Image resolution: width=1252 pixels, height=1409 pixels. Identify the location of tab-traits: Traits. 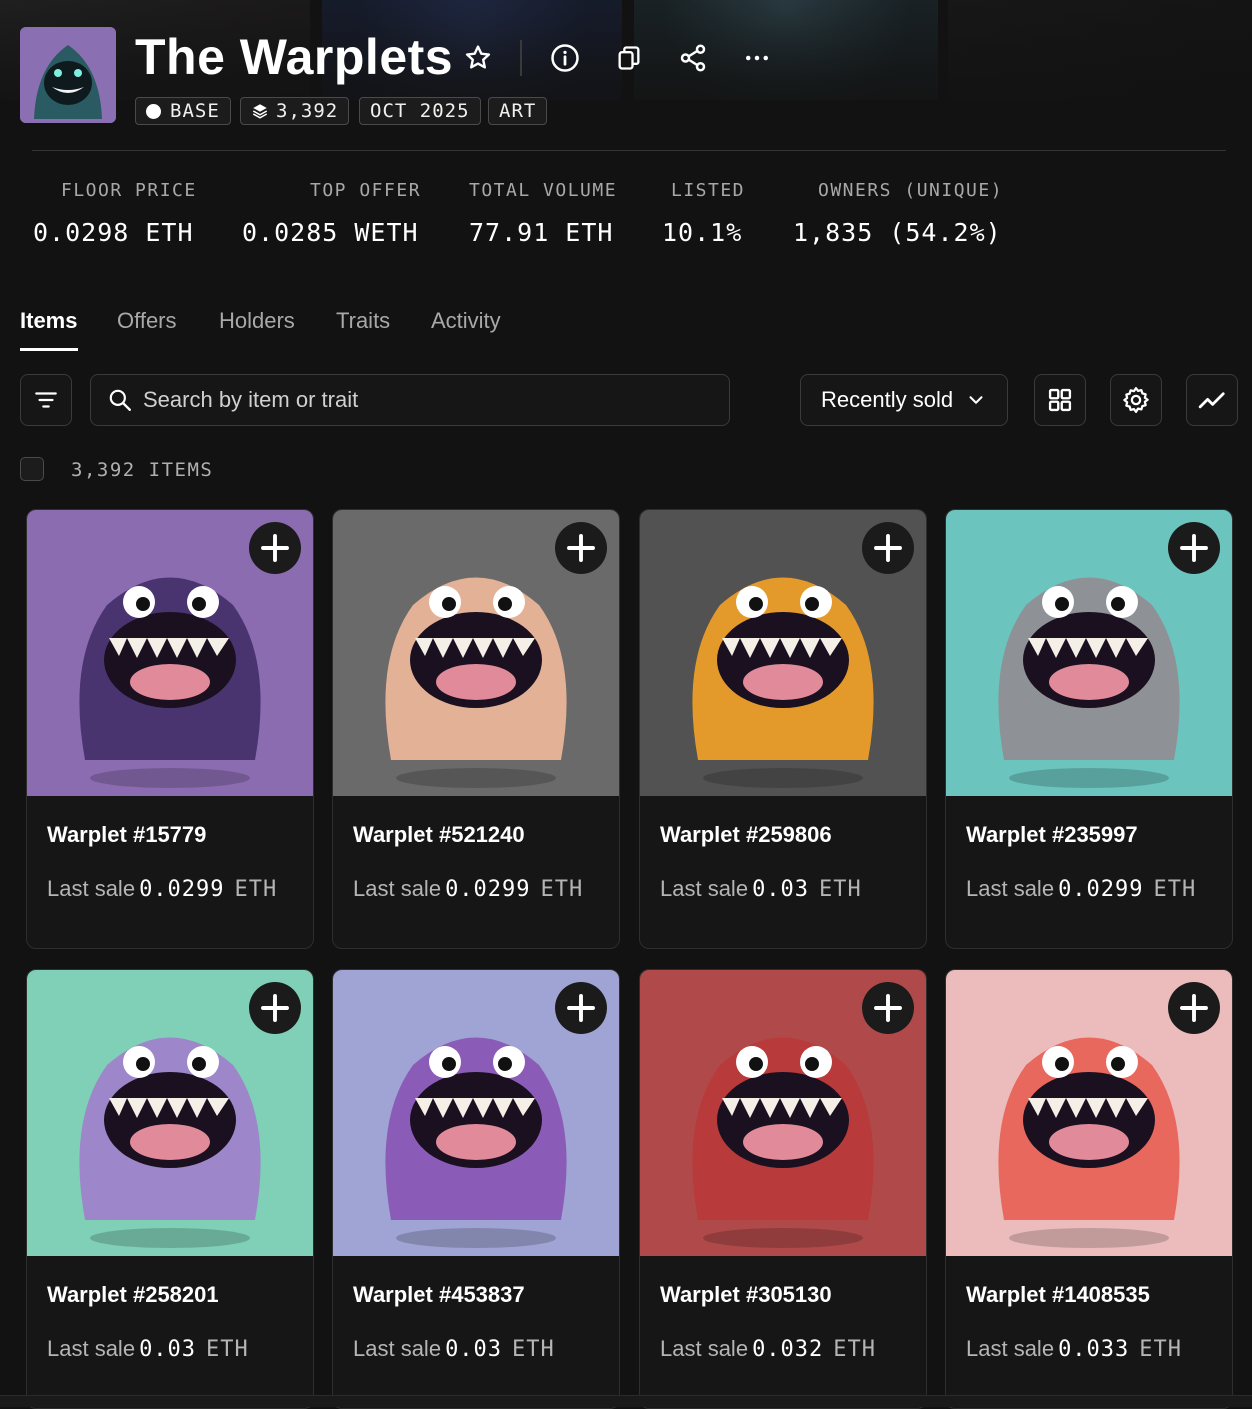
(363, 321).